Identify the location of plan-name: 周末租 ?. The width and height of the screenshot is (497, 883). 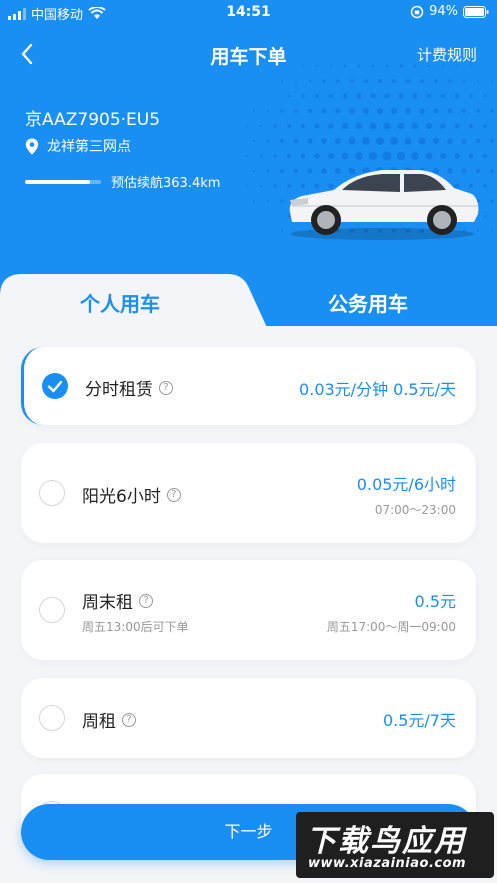
(117, 600).